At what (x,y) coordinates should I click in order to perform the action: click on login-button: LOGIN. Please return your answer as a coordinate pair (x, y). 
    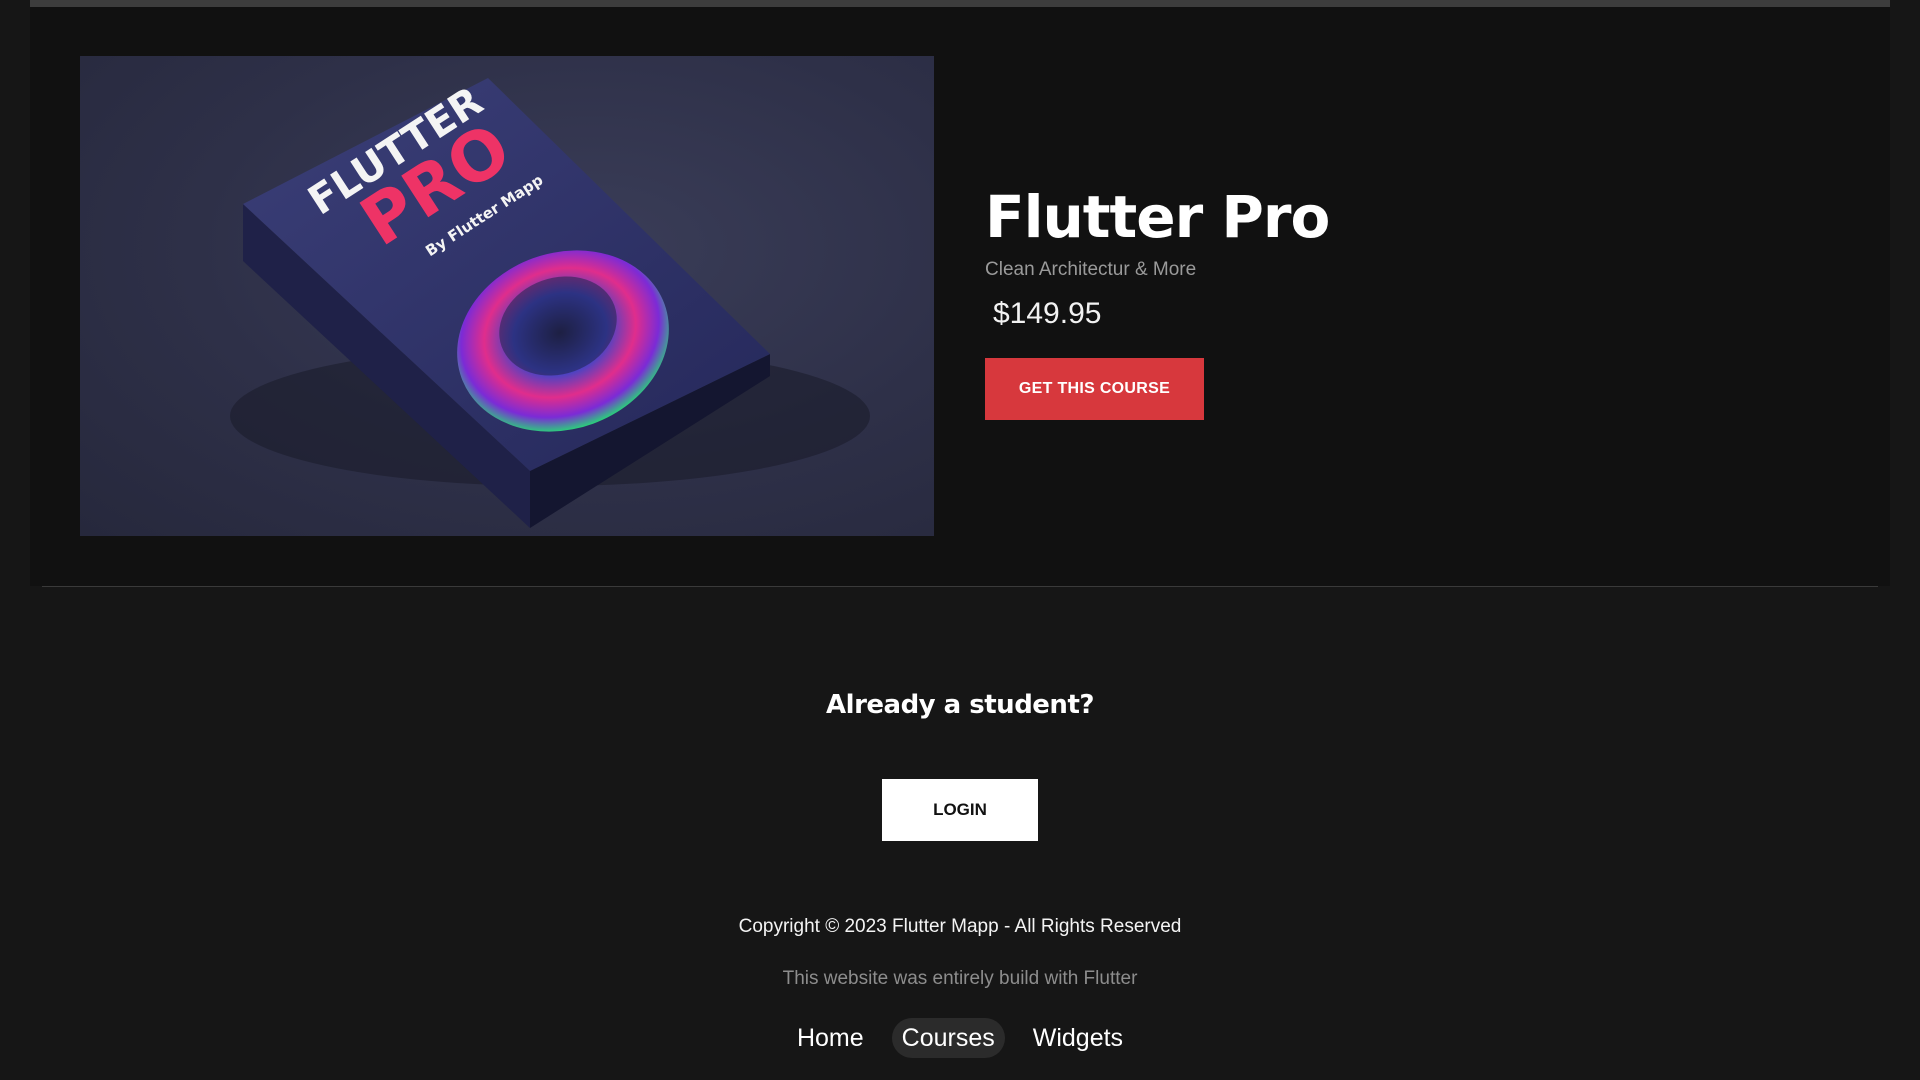
    Looking at the image, I should click on (960, 810).